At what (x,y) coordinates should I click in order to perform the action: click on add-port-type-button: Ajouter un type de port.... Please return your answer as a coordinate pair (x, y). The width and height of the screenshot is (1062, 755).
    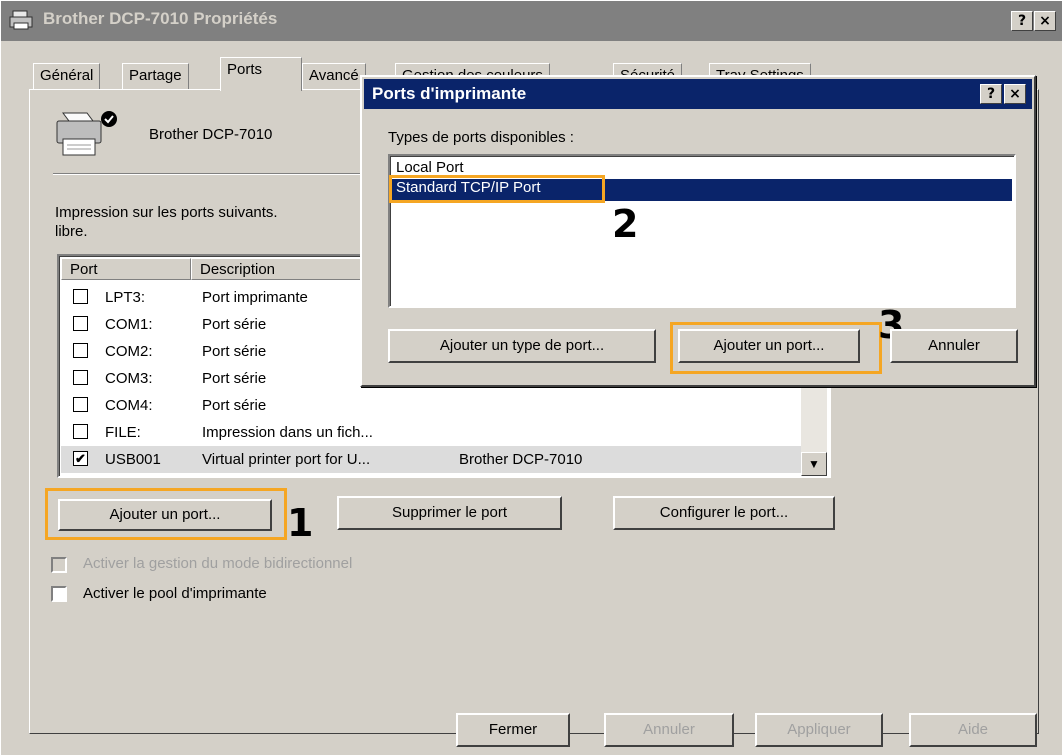
    Looking at the image, I should click on (522, 346).